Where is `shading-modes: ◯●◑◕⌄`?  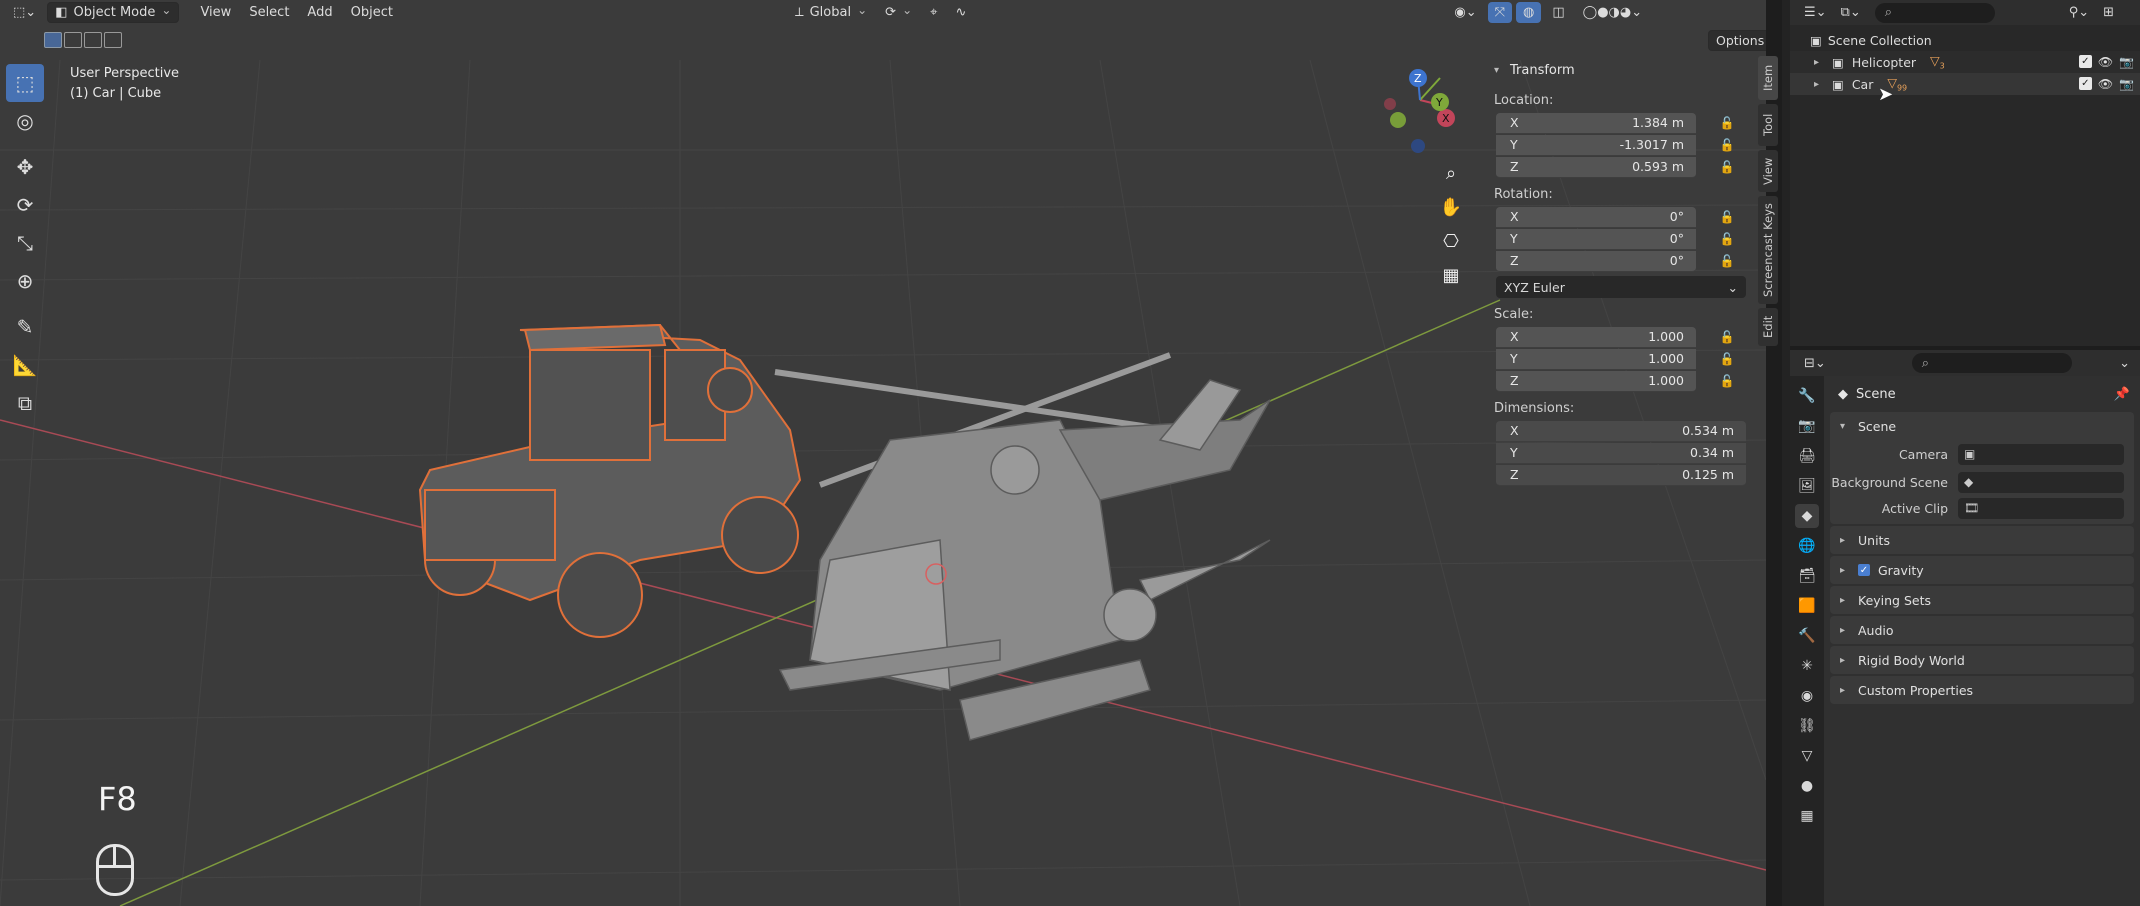 shading-modes: ◯●◑◕⌄ is located at coordinates (1612, 12).